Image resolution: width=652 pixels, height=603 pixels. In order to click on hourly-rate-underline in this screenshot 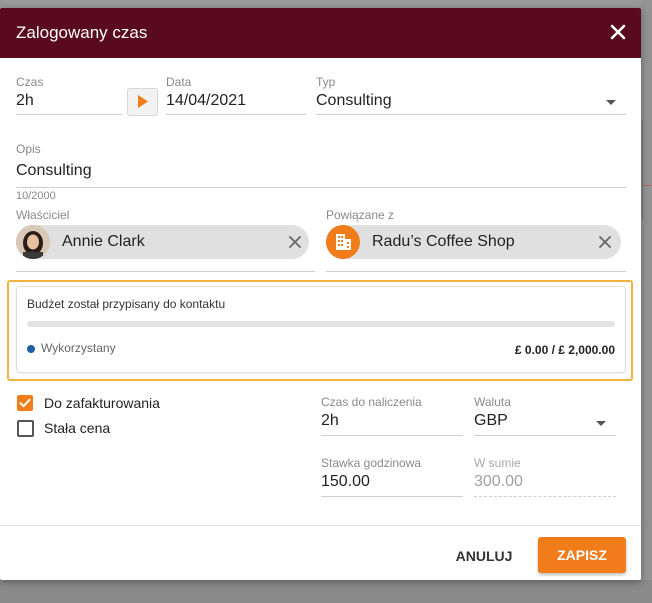, I will do `click(392, 496)`.